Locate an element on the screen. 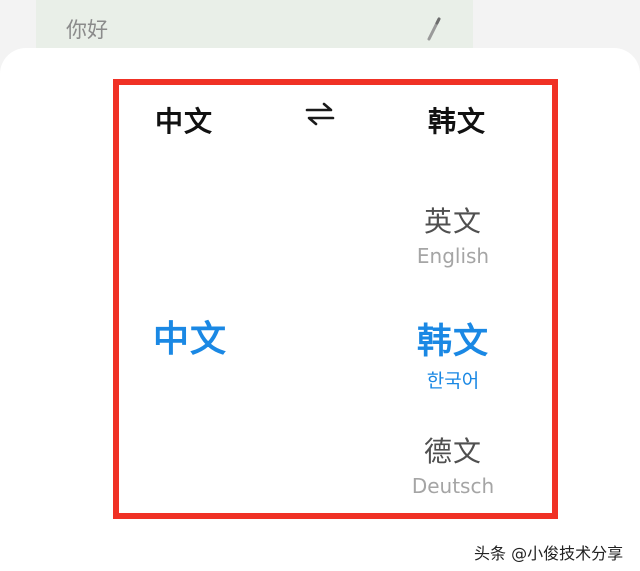 The image size is (640, 571). option-german: 德文 Deutsch is located at coordinates (453, 464).